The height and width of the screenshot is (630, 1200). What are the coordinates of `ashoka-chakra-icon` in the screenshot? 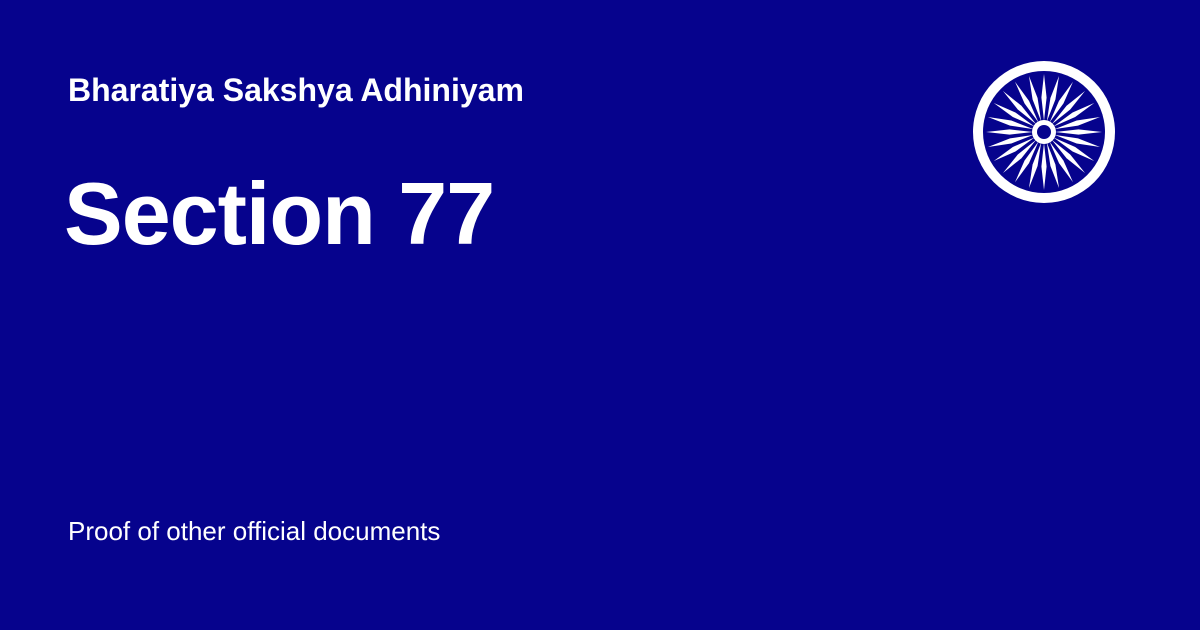 It's located at (1044, 132).